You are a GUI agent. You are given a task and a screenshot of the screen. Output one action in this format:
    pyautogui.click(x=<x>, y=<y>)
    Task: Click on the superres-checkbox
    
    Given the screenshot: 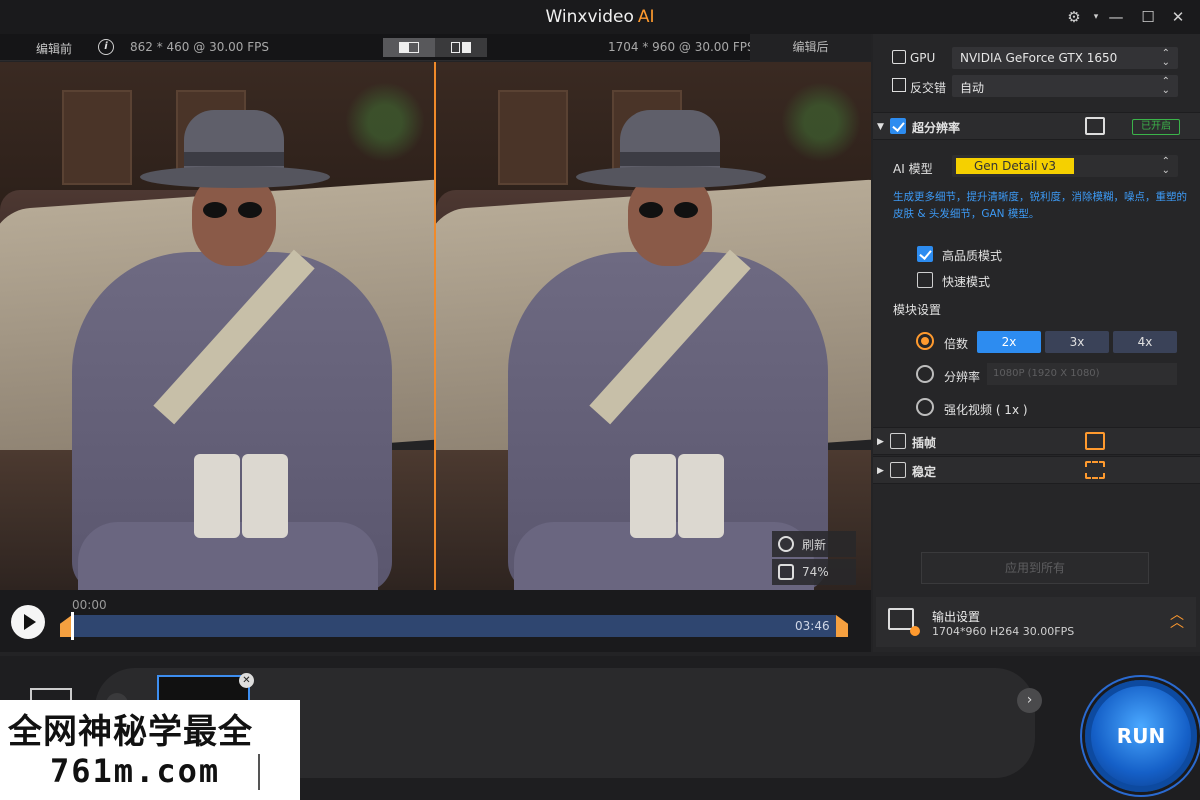 What is the action you would take?
    pyautogui.click(x=898, y=126)
    